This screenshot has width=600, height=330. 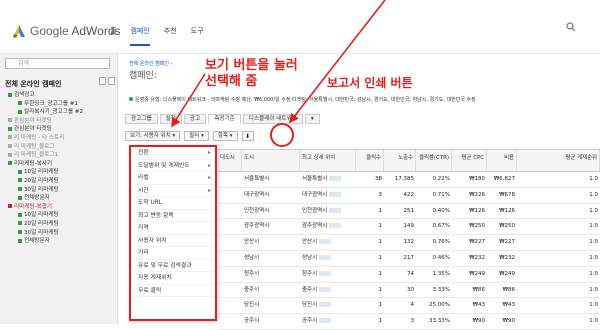 What do you see at coordinates (188, 100) in the screenshot?
I see `arrow-to-view-button` at bounding box center [188, 100].